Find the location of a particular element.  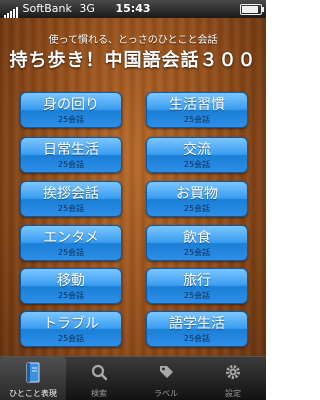

category-button-nichijou-seikatsu: 日常生活 25会話 is located at coordinates (71, 155).